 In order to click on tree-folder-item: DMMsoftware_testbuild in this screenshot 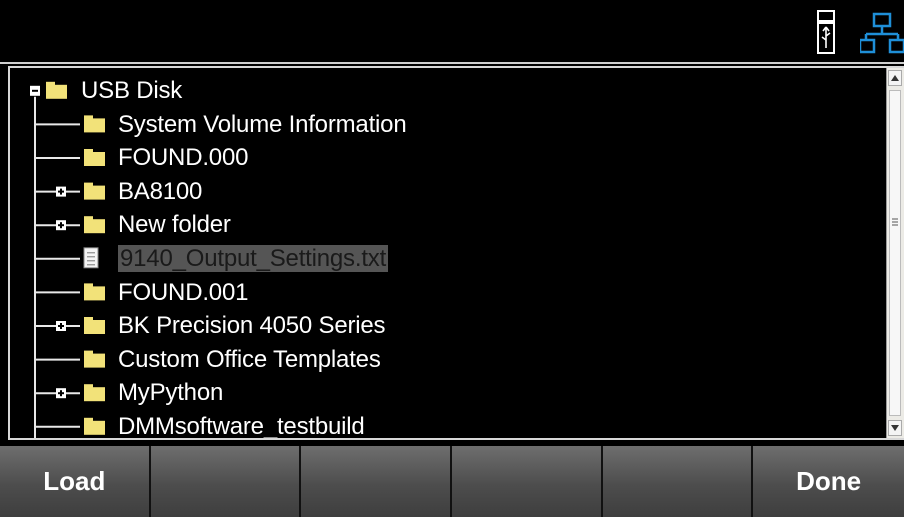, I will do `click(241, 425)`.